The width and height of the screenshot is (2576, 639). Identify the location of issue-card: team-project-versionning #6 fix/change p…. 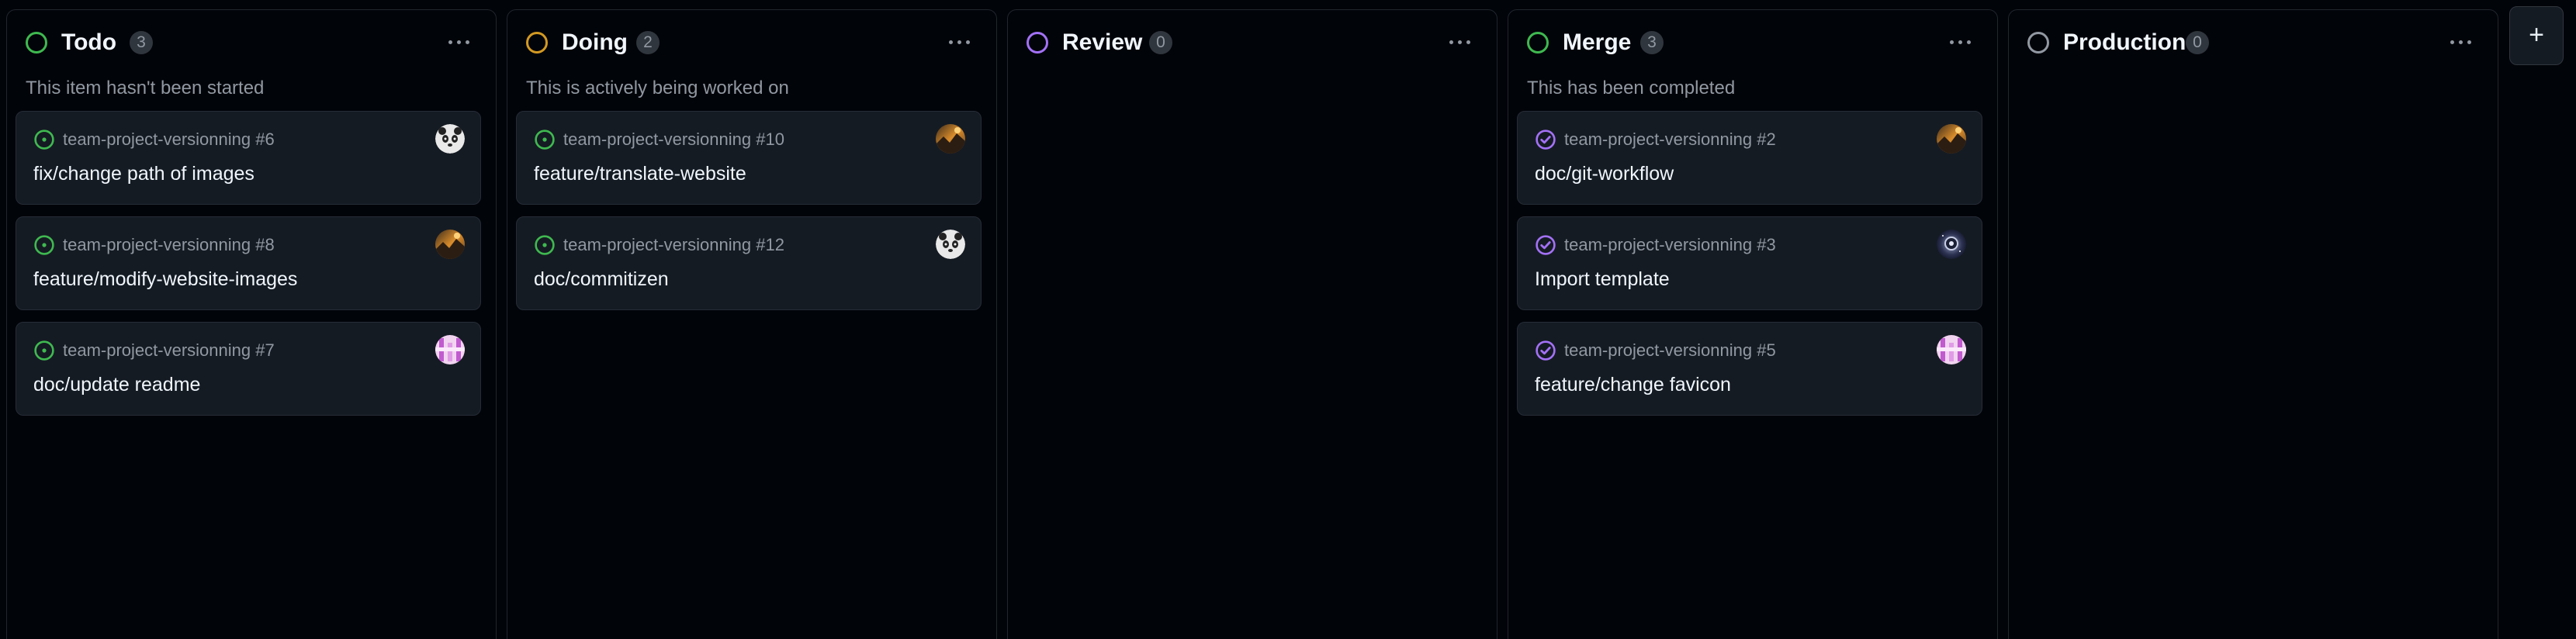
(248, 158).